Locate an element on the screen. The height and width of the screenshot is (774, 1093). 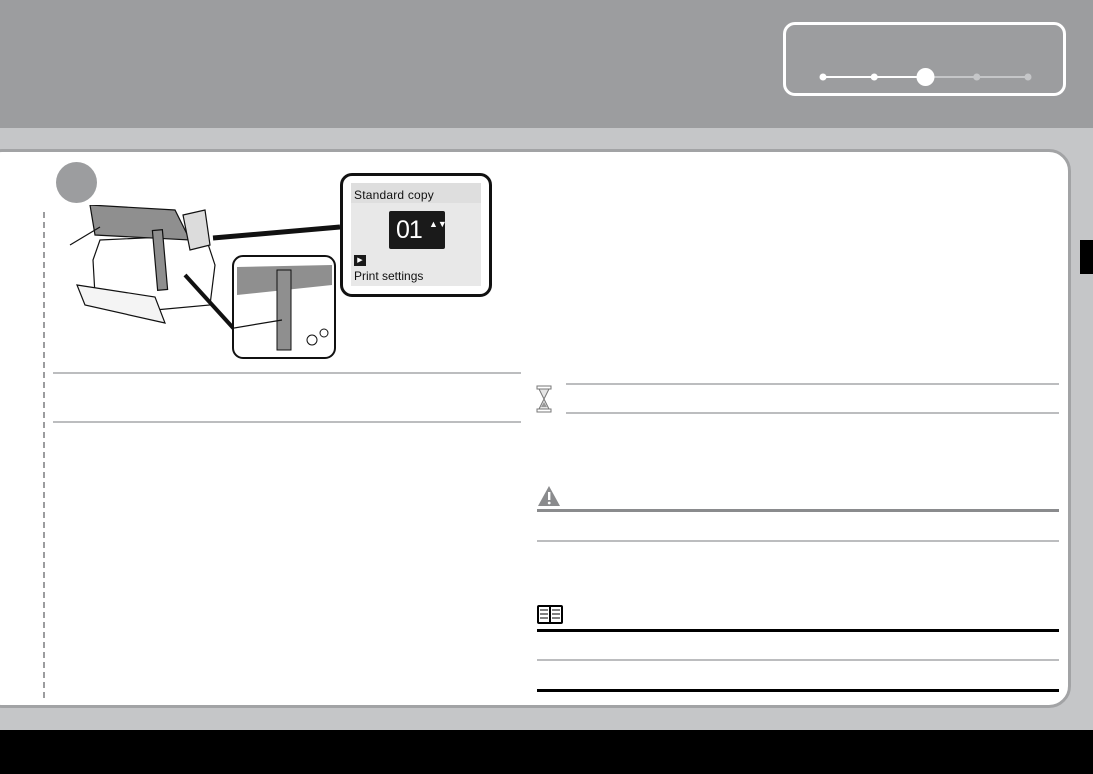
lcd-subtitle: Print settings is located at coordinates (389, 276).